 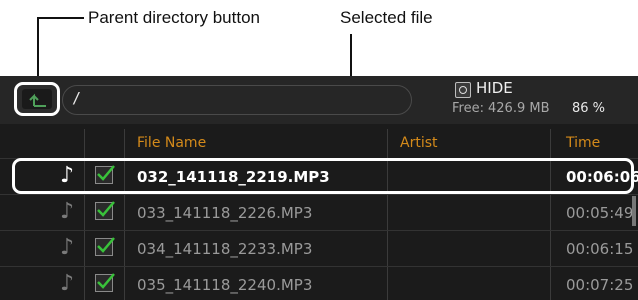 I want to click on free-space-value: 426.9 MB, so click(x=519, y=108).